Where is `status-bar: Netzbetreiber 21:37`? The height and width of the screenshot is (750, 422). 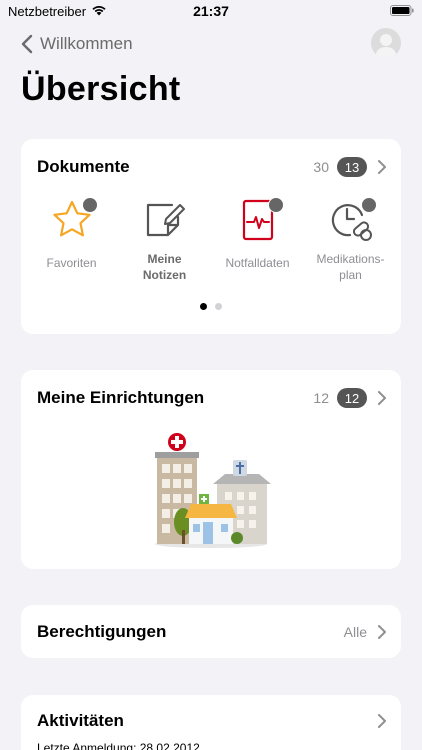 status-bar: Netzbetreiber 21:37 is located at coordinates (211, 12).